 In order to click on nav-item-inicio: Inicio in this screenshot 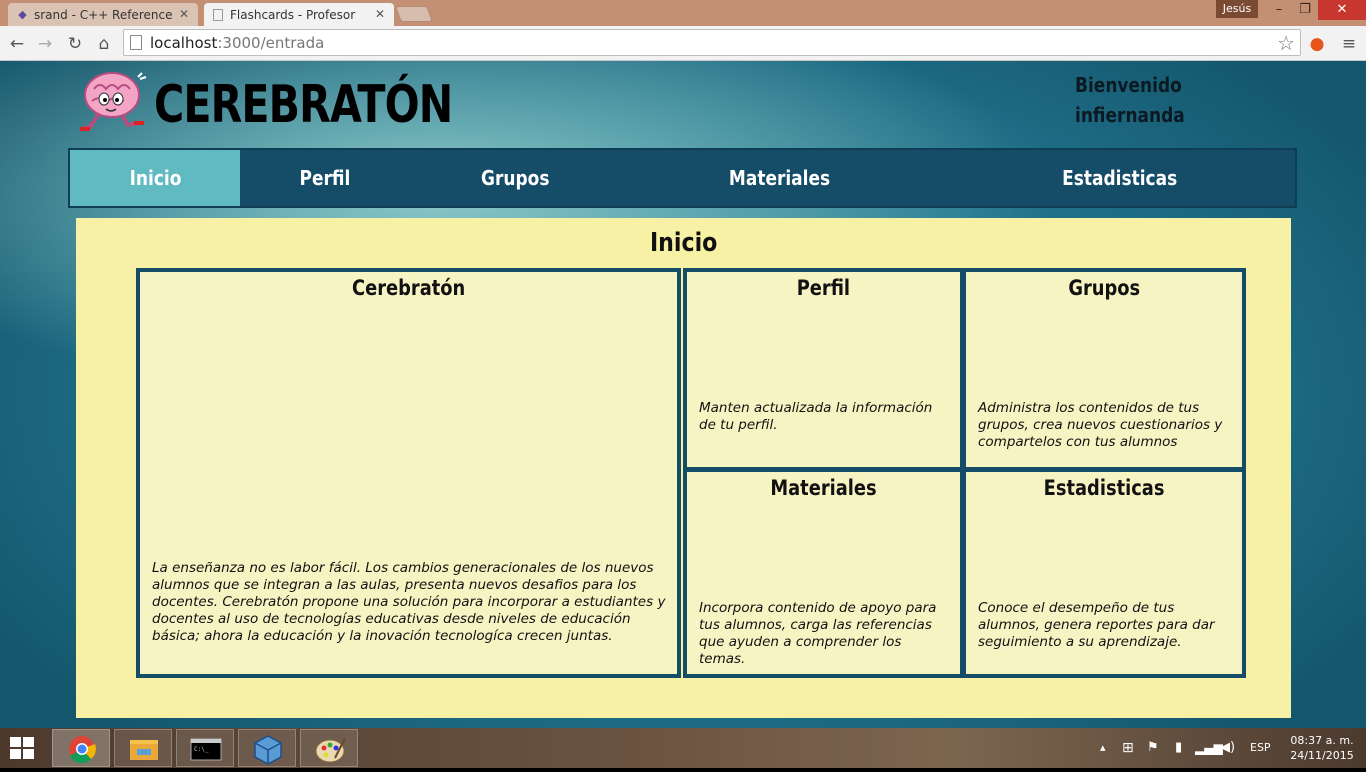, I will do `click(155, 178)`.